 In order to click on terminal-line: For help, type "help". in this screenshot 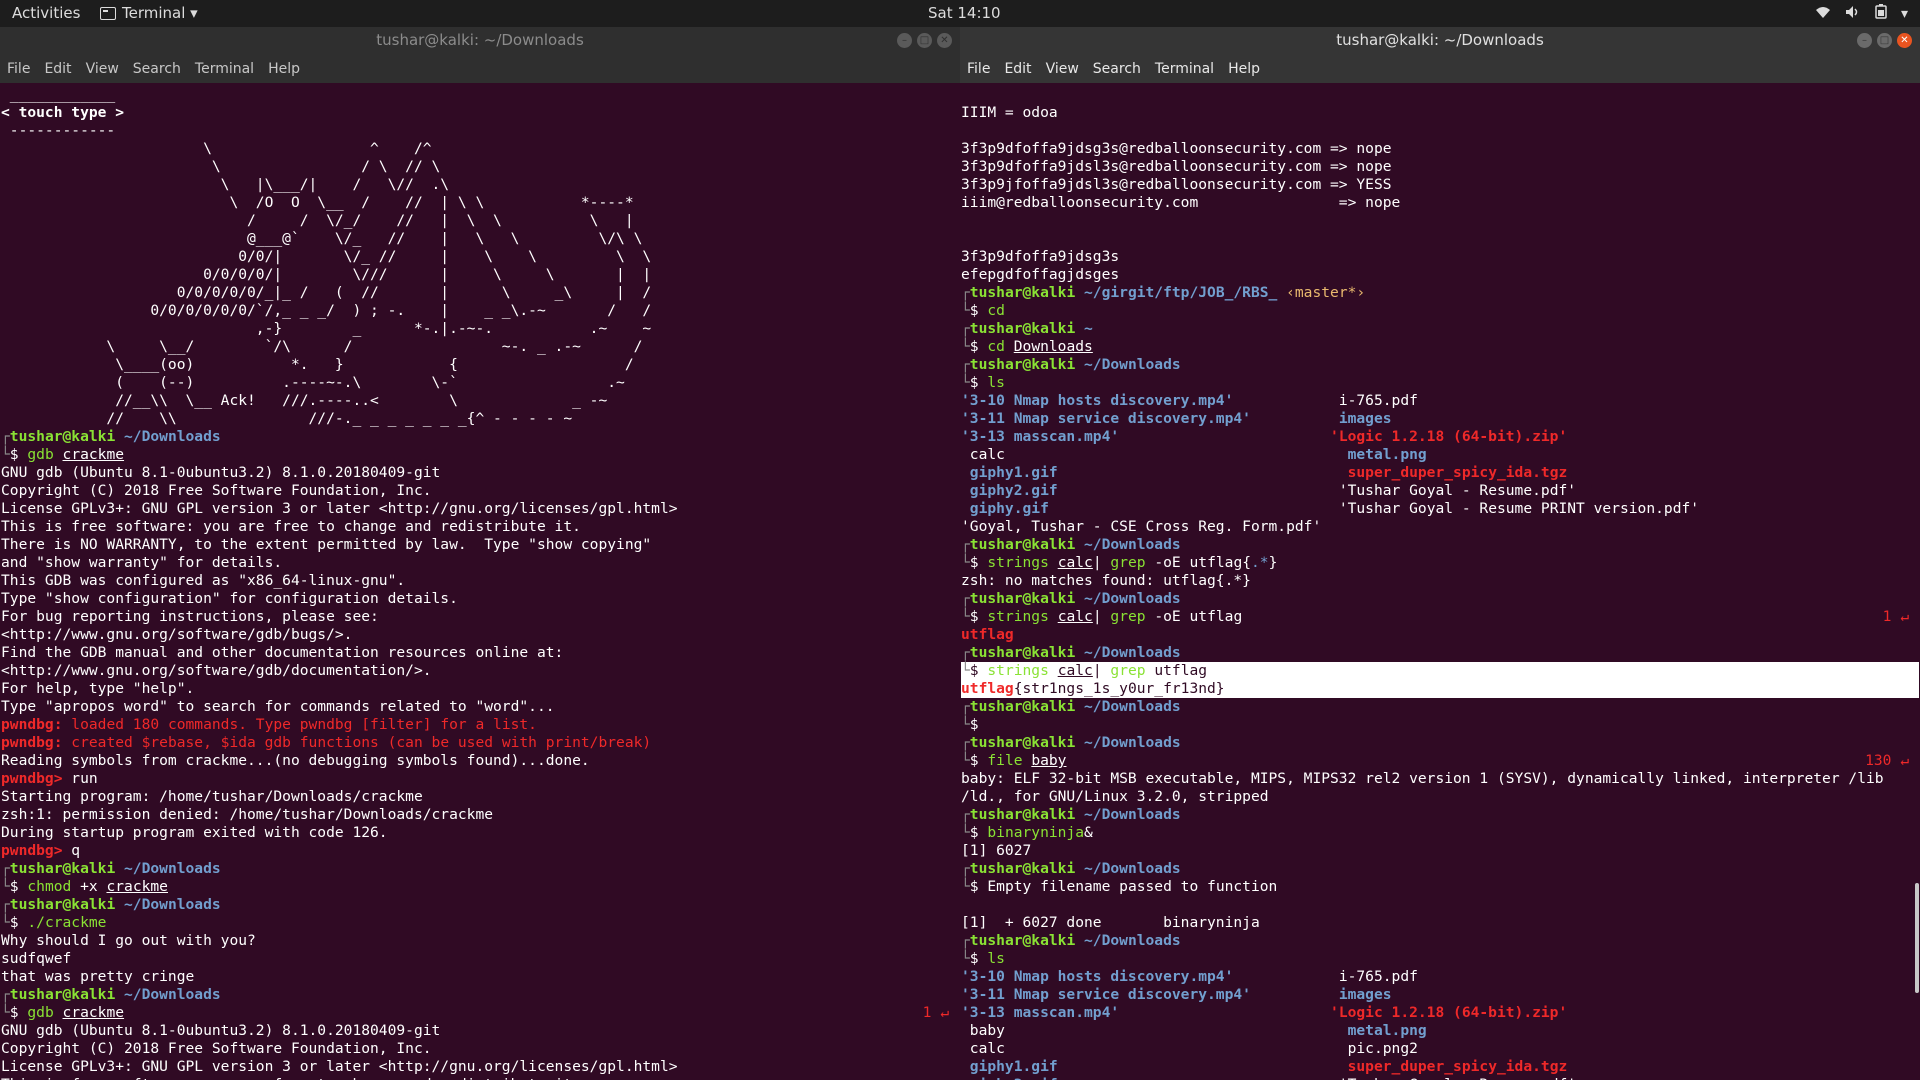, I will do `click(480, 689)`.